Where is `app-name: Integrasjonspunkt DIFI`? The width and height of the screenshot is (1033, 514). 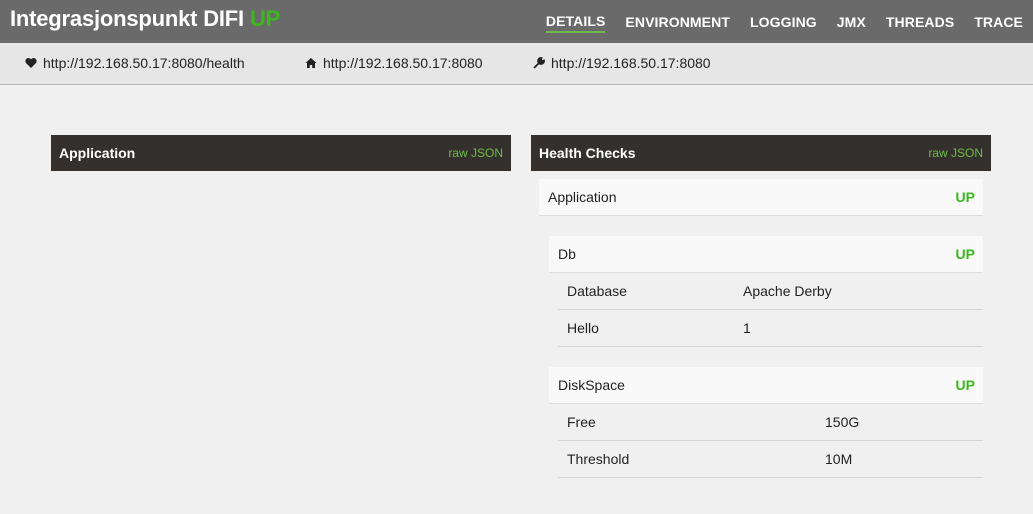 app-name: Integrasjonspunkt DIFI is located at coordinates (127, 18).